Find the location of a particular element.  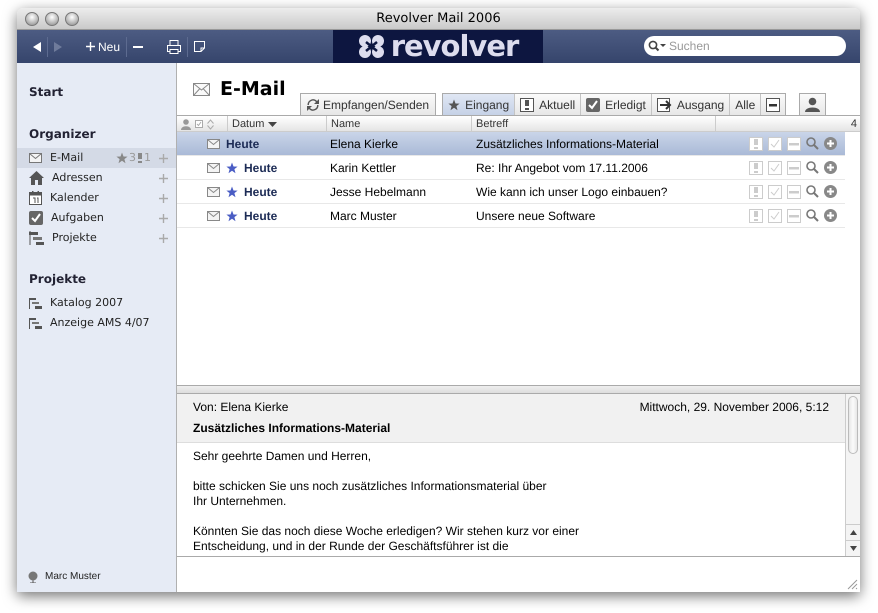

close-button is located at coordinates (32, 19).